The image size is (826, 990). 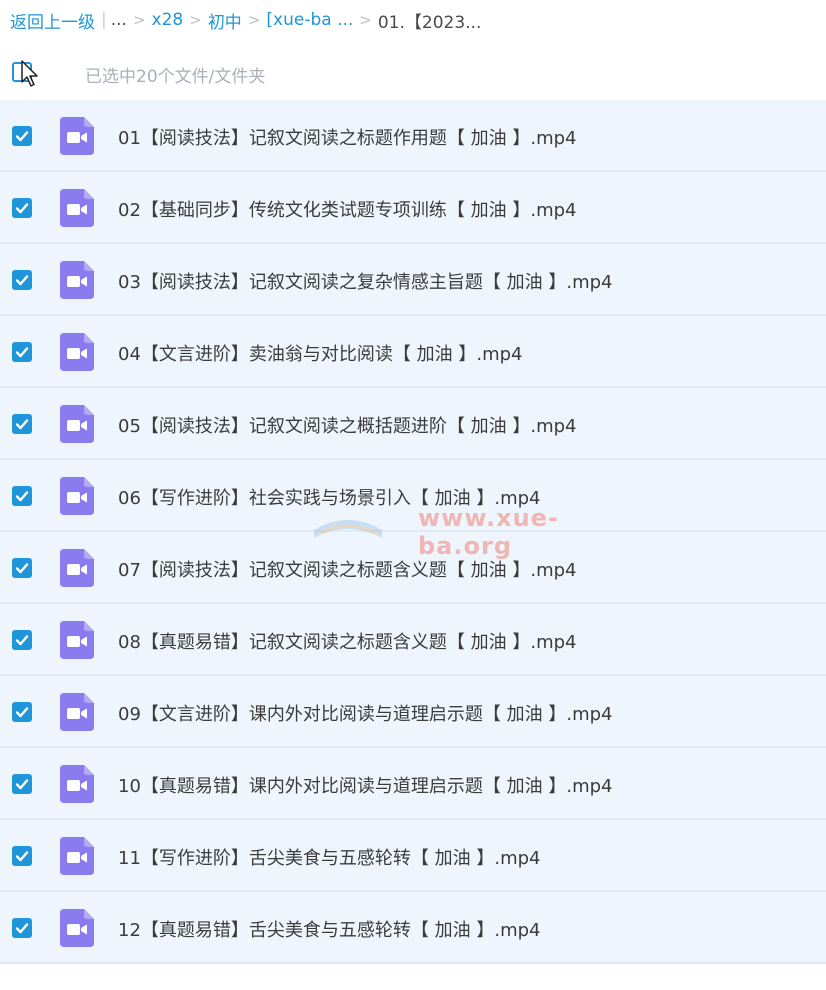 What do you see at coordinates (175, 77) in the screenshot?
I see `selection-count: 已选中20个文件/文件夹` at bounding box center [175, 77].